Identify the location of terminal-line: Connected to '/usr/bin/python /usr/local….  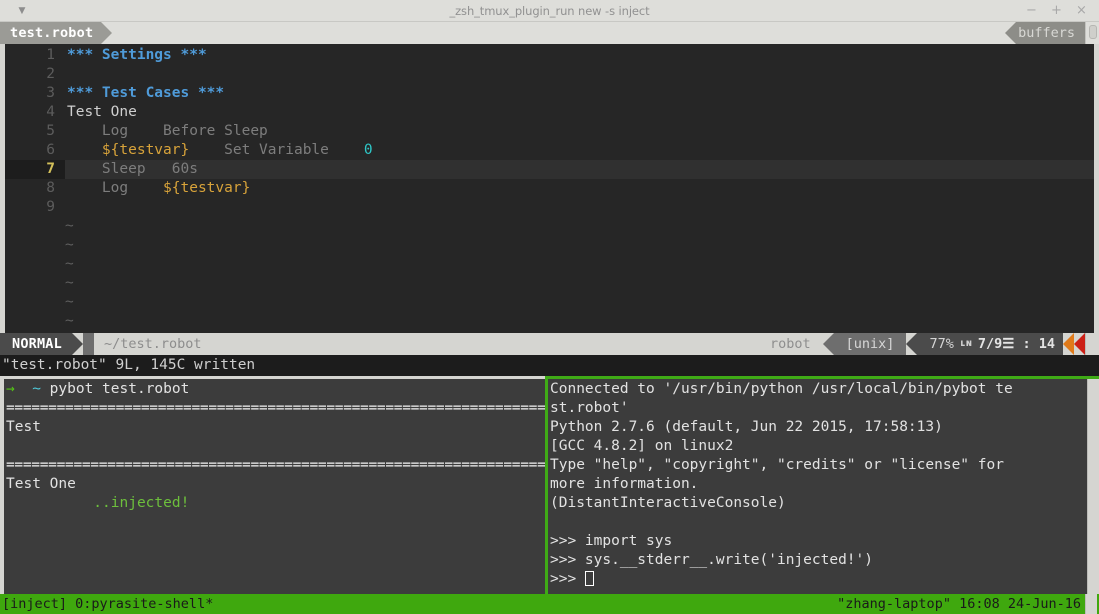
(818, 389).